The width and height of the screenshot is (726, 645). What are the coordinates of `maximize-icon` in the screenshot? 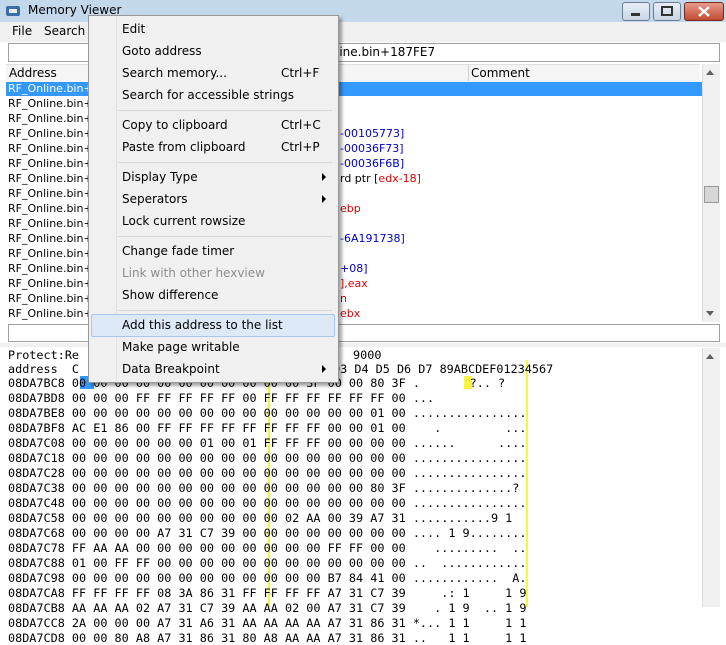 It's located at (667, 11).